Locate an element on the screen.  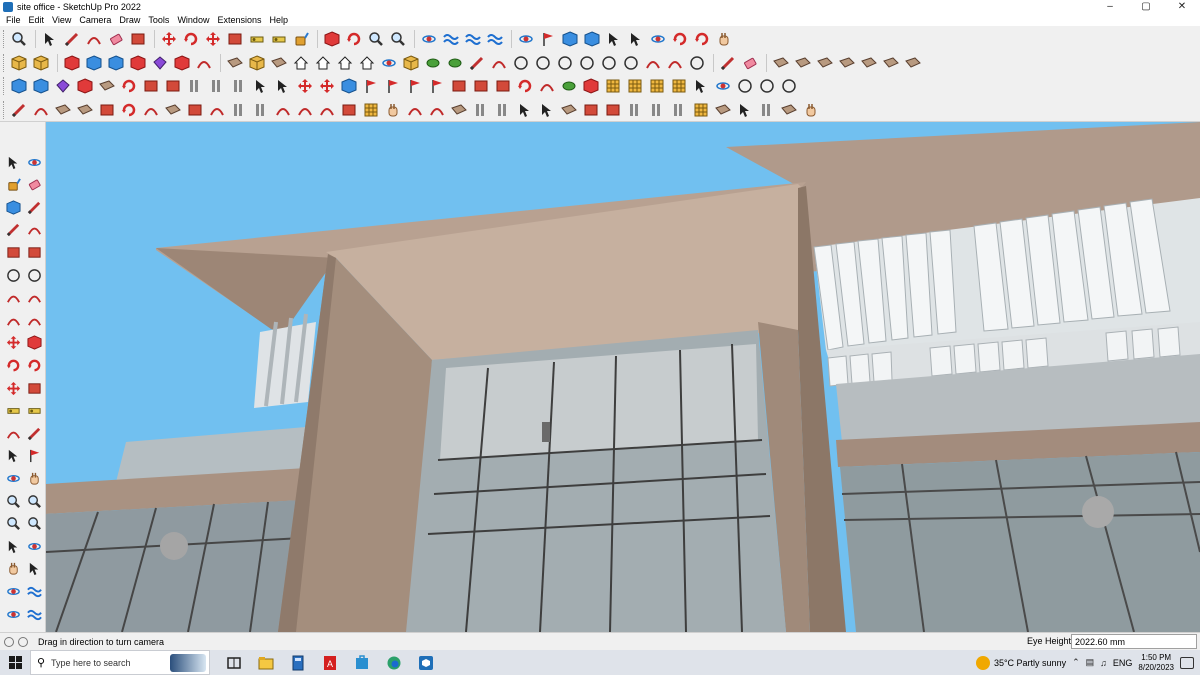
arrow3-button is located at coordinates (547, 110).